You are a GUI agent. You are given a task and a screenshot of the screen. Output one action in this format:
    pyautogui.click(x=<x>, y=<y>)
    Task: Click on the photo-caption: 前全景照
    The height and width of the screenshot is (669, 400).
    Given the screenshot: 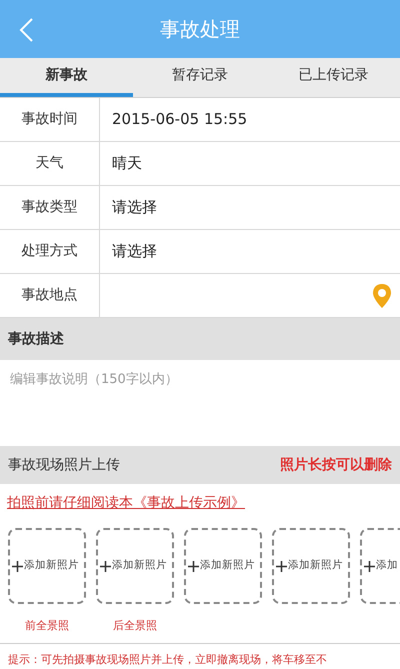 What is the action you would take?
    pyautogui.click(x=47, y=626)
    